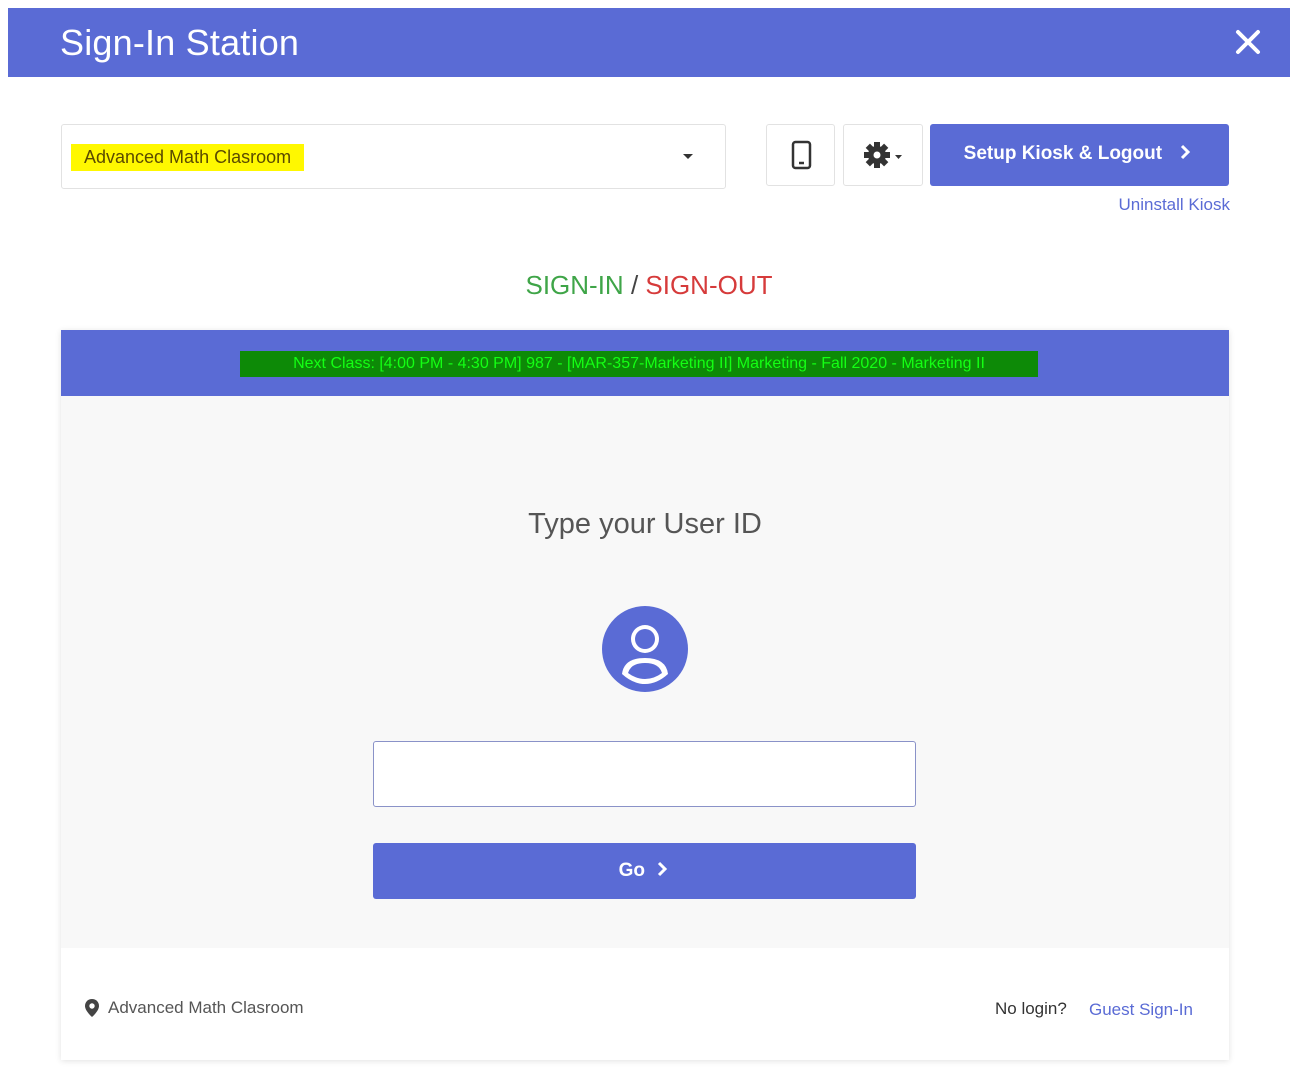 This screenshot has width=1293, height=1070. I want to click on settings-button, so click(883, 155).